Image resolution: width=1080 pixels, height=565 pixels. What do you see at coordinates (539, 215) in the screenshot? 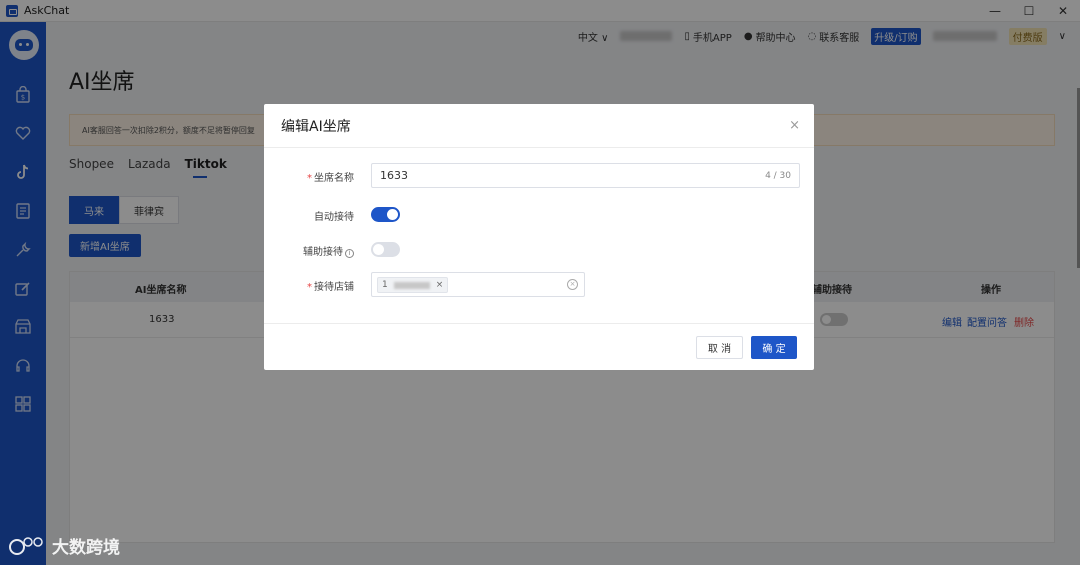
I see `form-row-auto: 自动接待` at bounding box center [539, 215].